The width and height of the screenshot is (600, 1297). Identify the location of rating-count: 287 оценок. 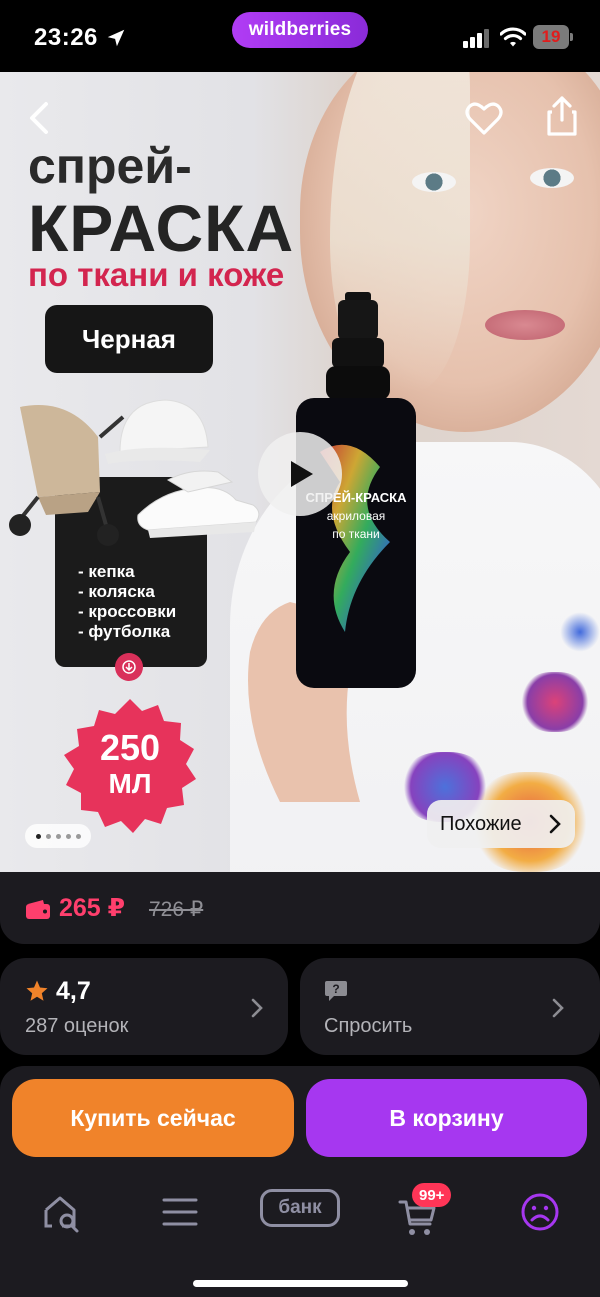
(77, 1026).